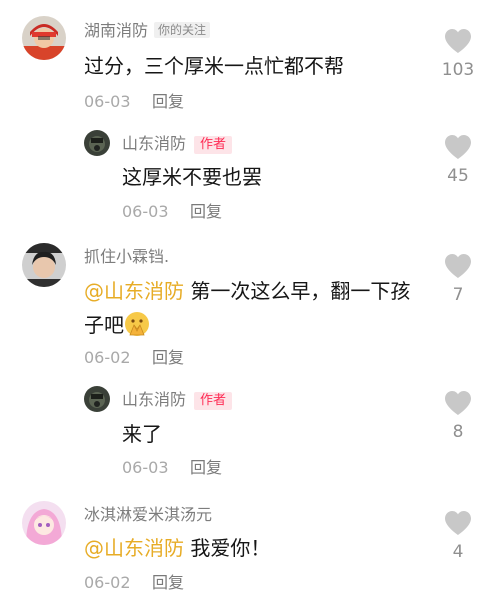 This screenshot has width=500, height=602. Describe the element at coordinates (142, 434) in the screenshot. I see `comment-text: 来了` at that location.